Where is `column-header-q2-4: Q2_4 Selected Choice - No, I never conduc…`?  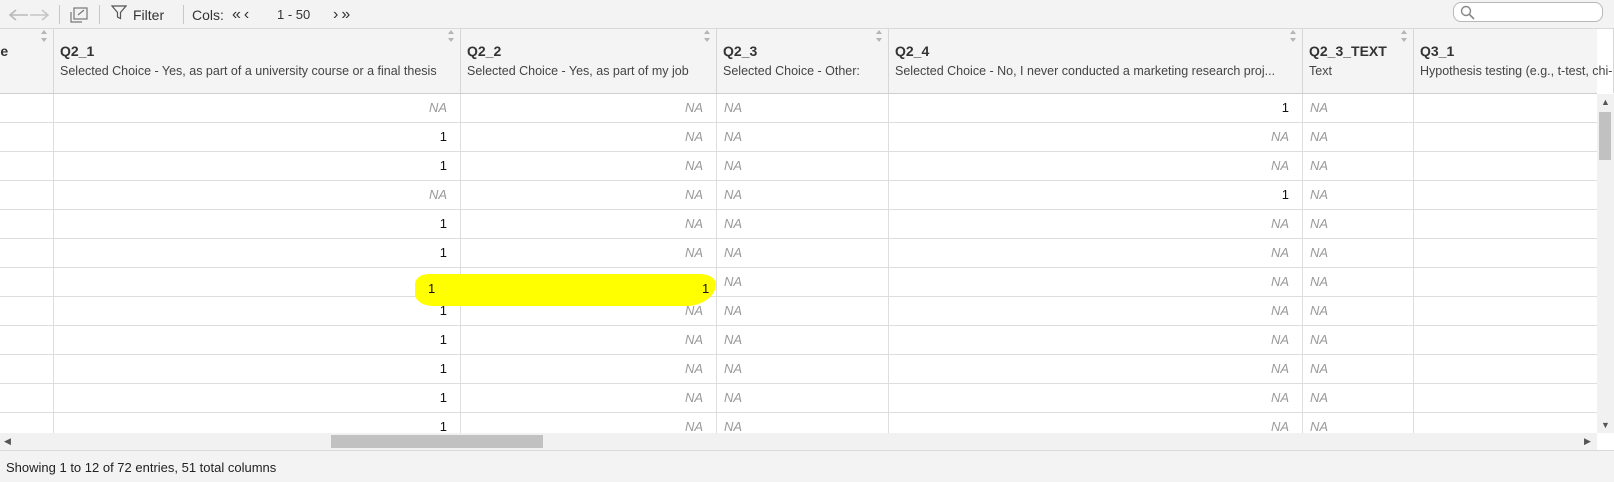 column-header-q2-4: Q2_4 Selected Choice - No, I never conduc… is located at coordinates (1096, 61).